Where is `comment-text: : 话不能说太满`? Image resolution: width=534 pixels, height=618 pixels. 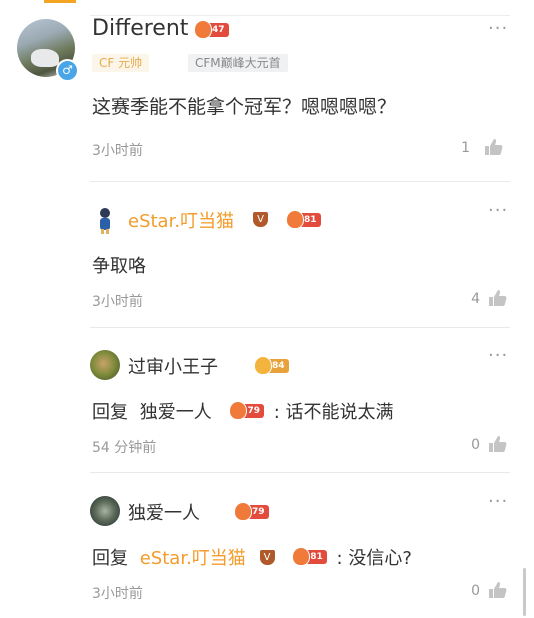
comment-text: : 话不能说太满 is located at coordinates (333, 412).